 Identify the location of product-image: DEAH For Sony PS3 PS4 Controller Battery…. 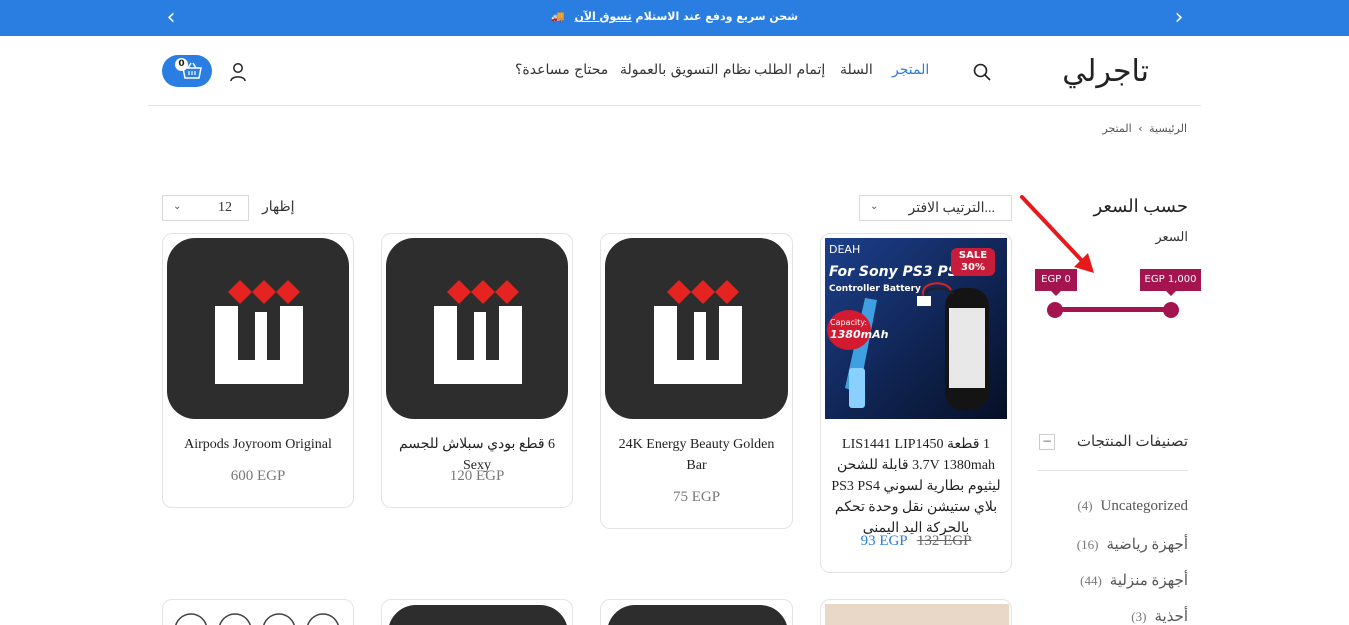
(916, 328).